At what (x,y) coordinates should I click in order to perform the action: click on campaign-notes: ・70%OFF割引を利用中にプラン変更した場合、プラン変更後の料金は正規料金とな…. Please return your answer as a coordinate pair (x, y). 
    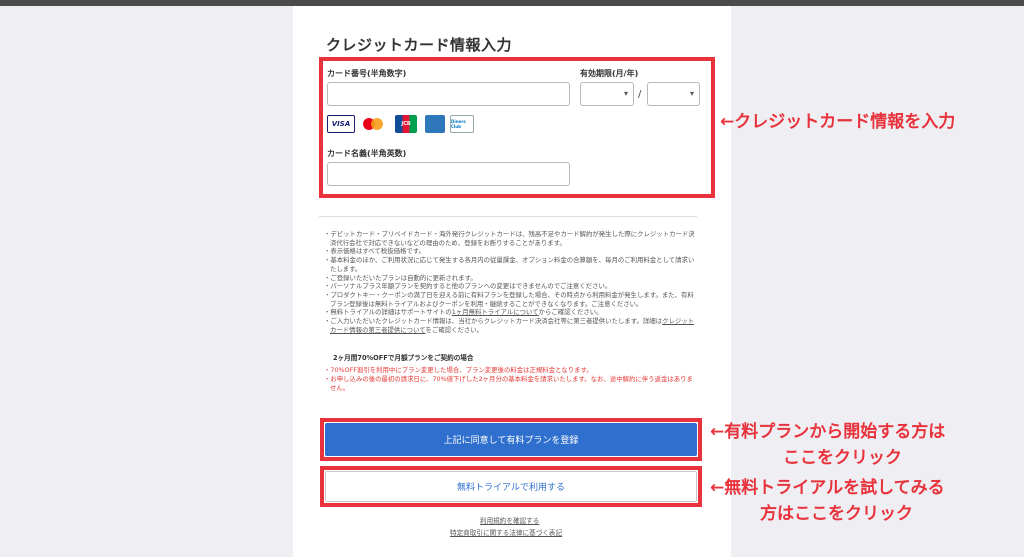
    Looking at the image, I should click on (509, 379).